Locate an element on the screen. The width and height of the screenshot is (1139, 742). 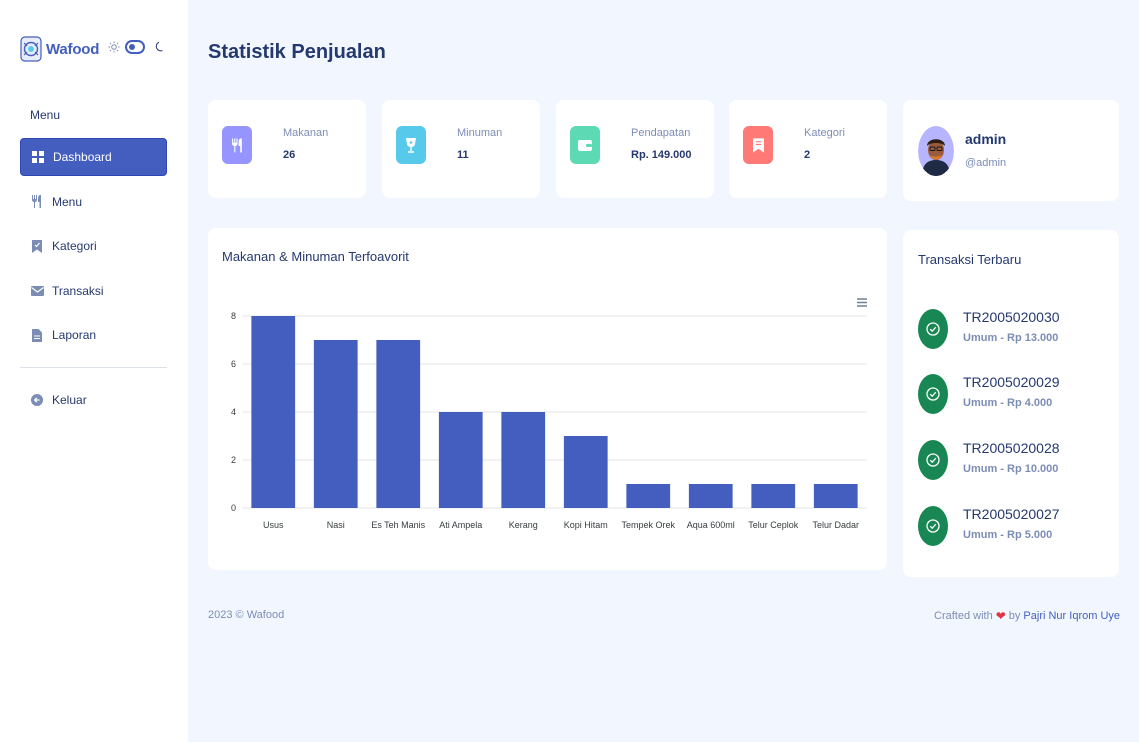
transaction-item: TR2005020027 Umum - Rp 5.000 is located at coordinates (1013, 528).